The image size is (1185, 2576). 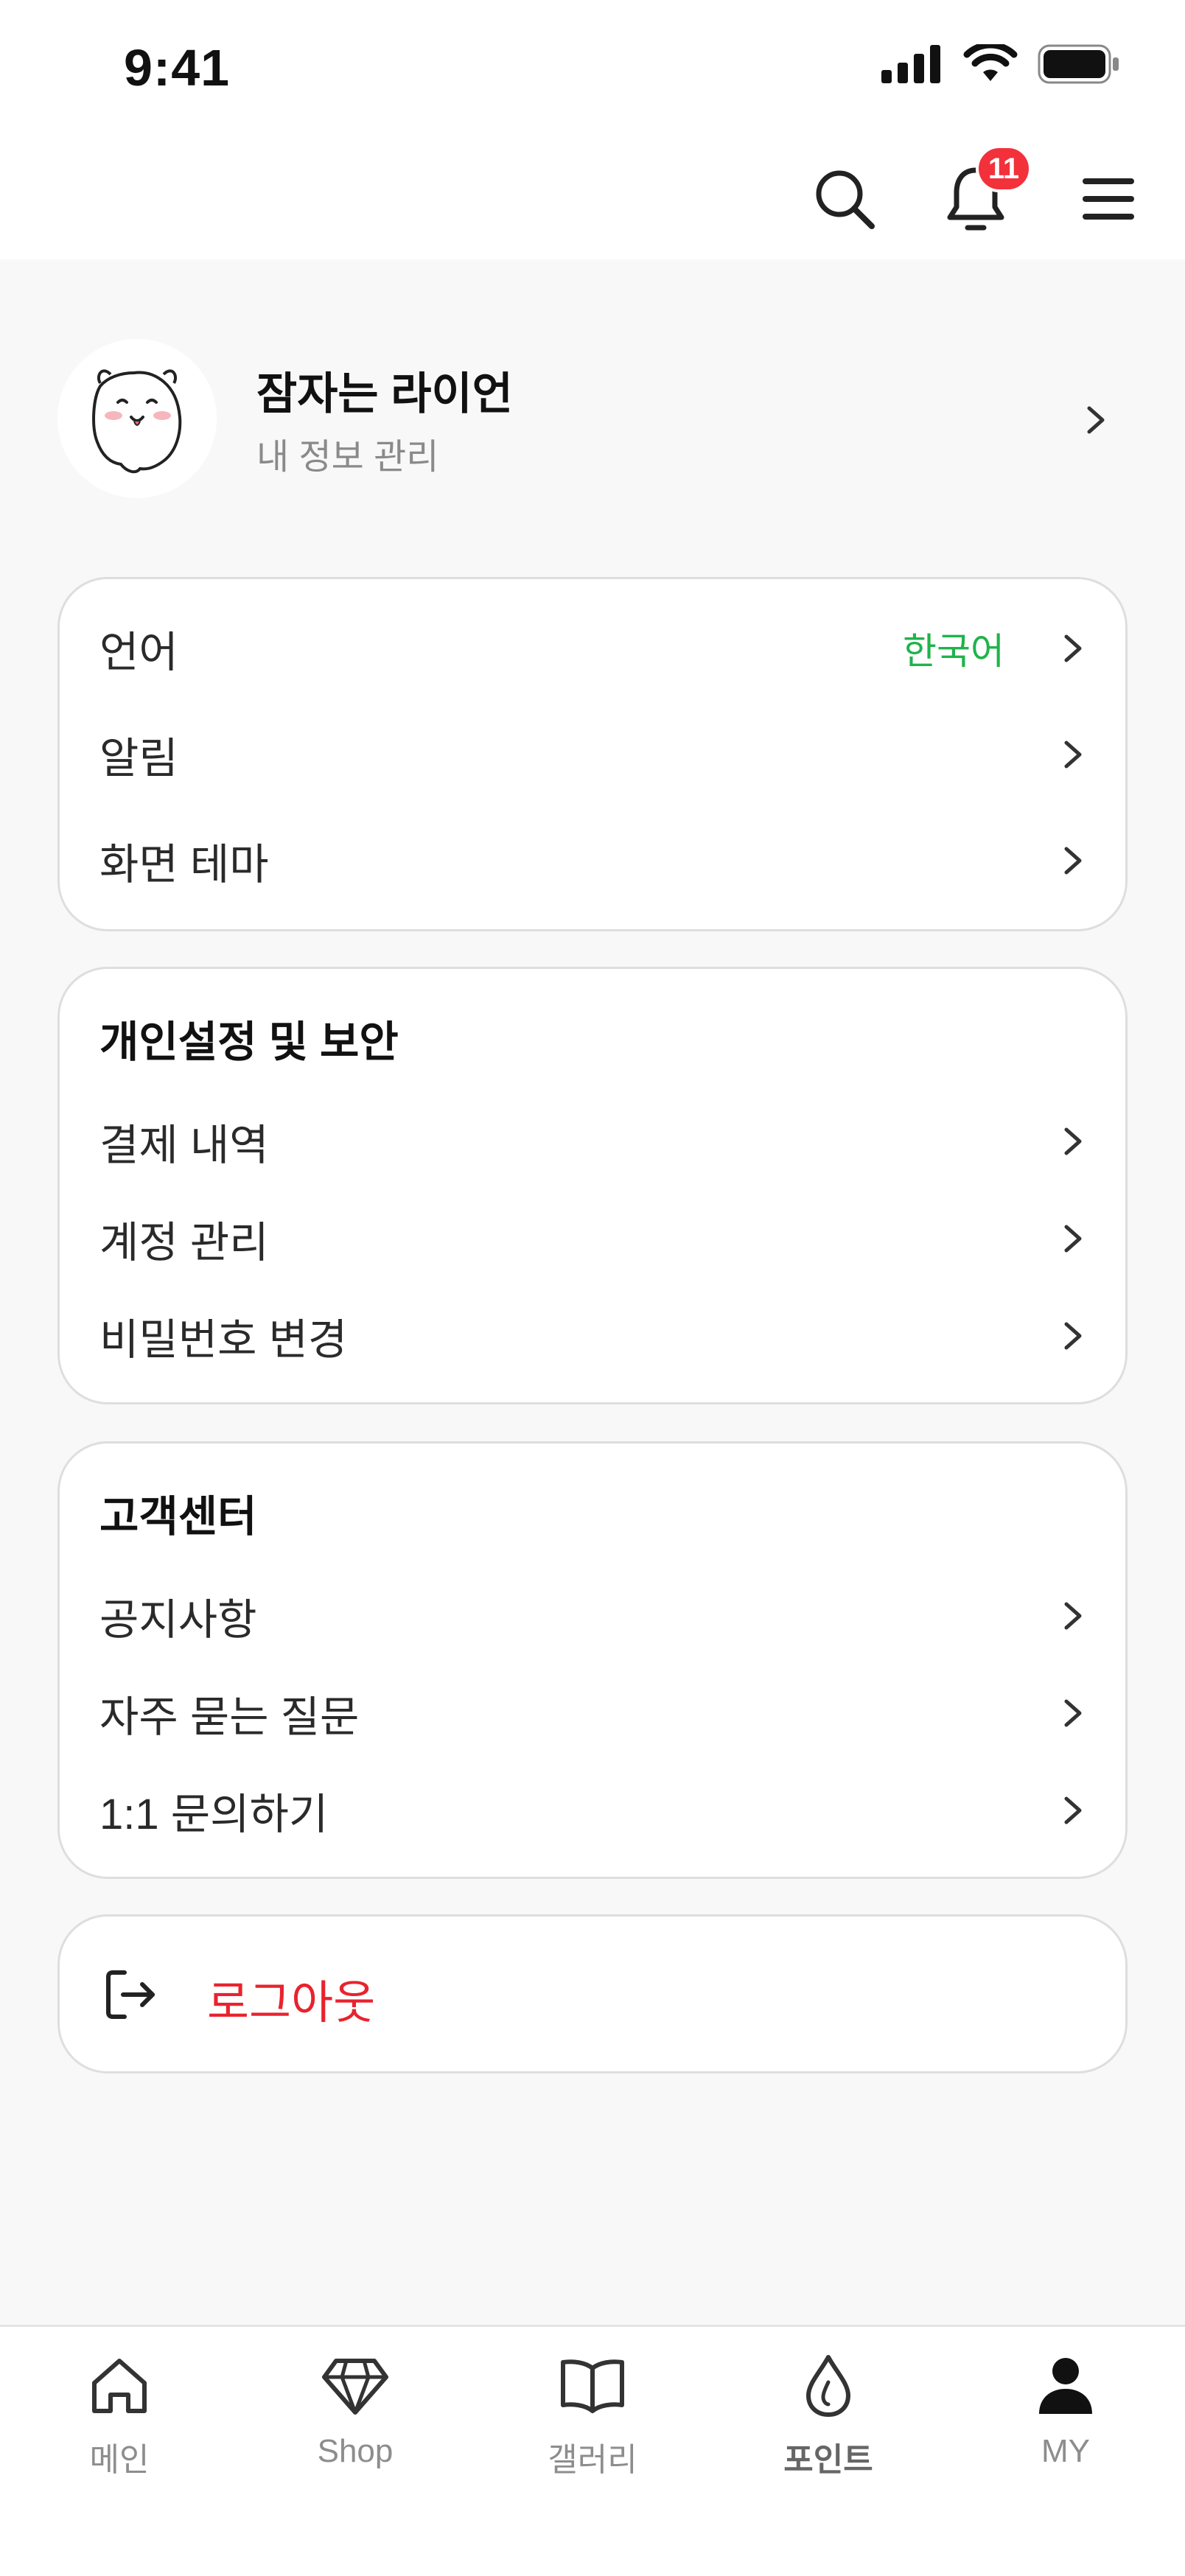 I want to click on account-management-label: 계정 관리, so click(x=184, y=1243).